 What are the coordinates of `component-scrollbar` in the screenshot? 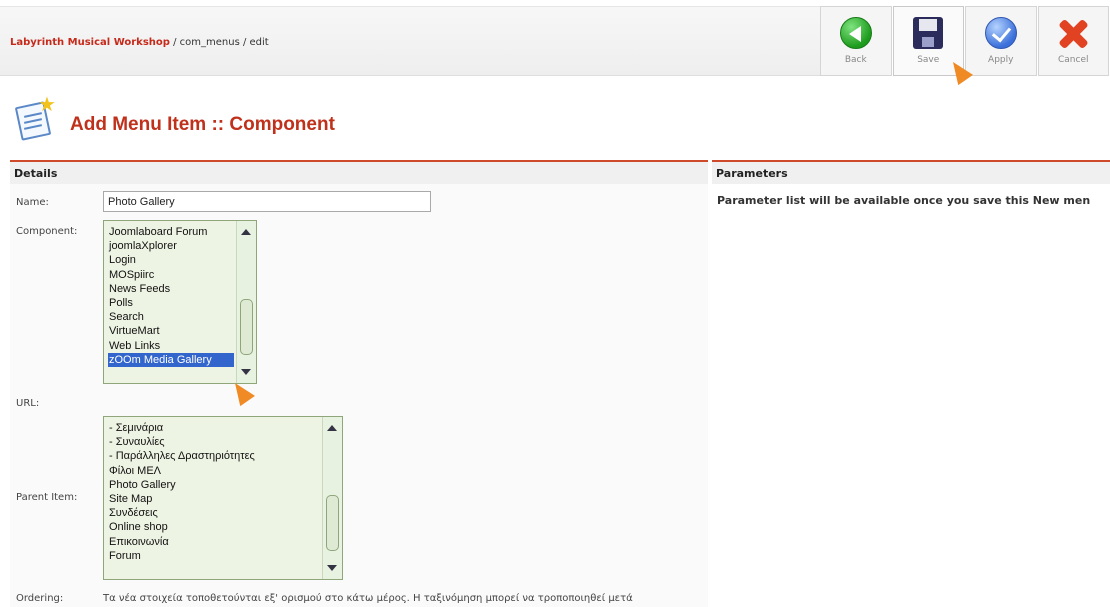 It's located at (246, 302).